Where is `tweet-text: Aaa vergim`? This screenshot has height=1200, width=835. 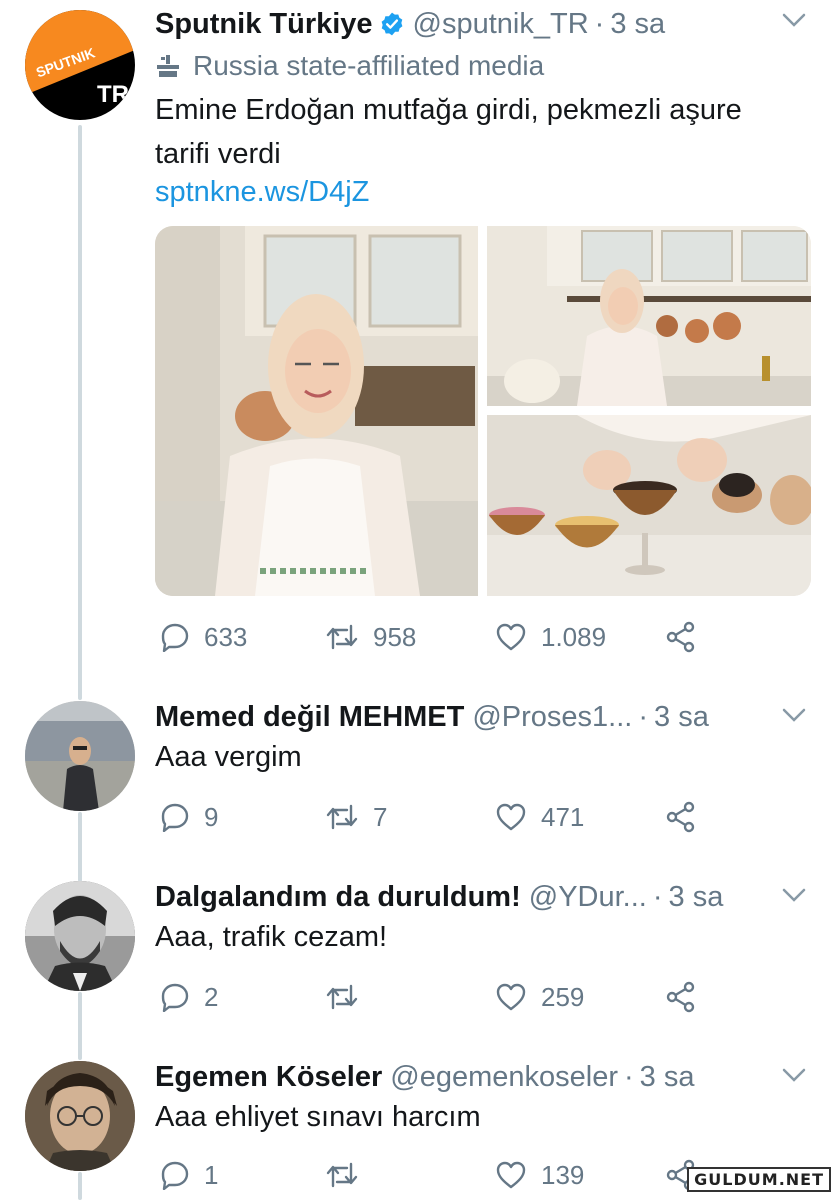
tweet-text: Aaa vergim is located at coordinates (228, 757).